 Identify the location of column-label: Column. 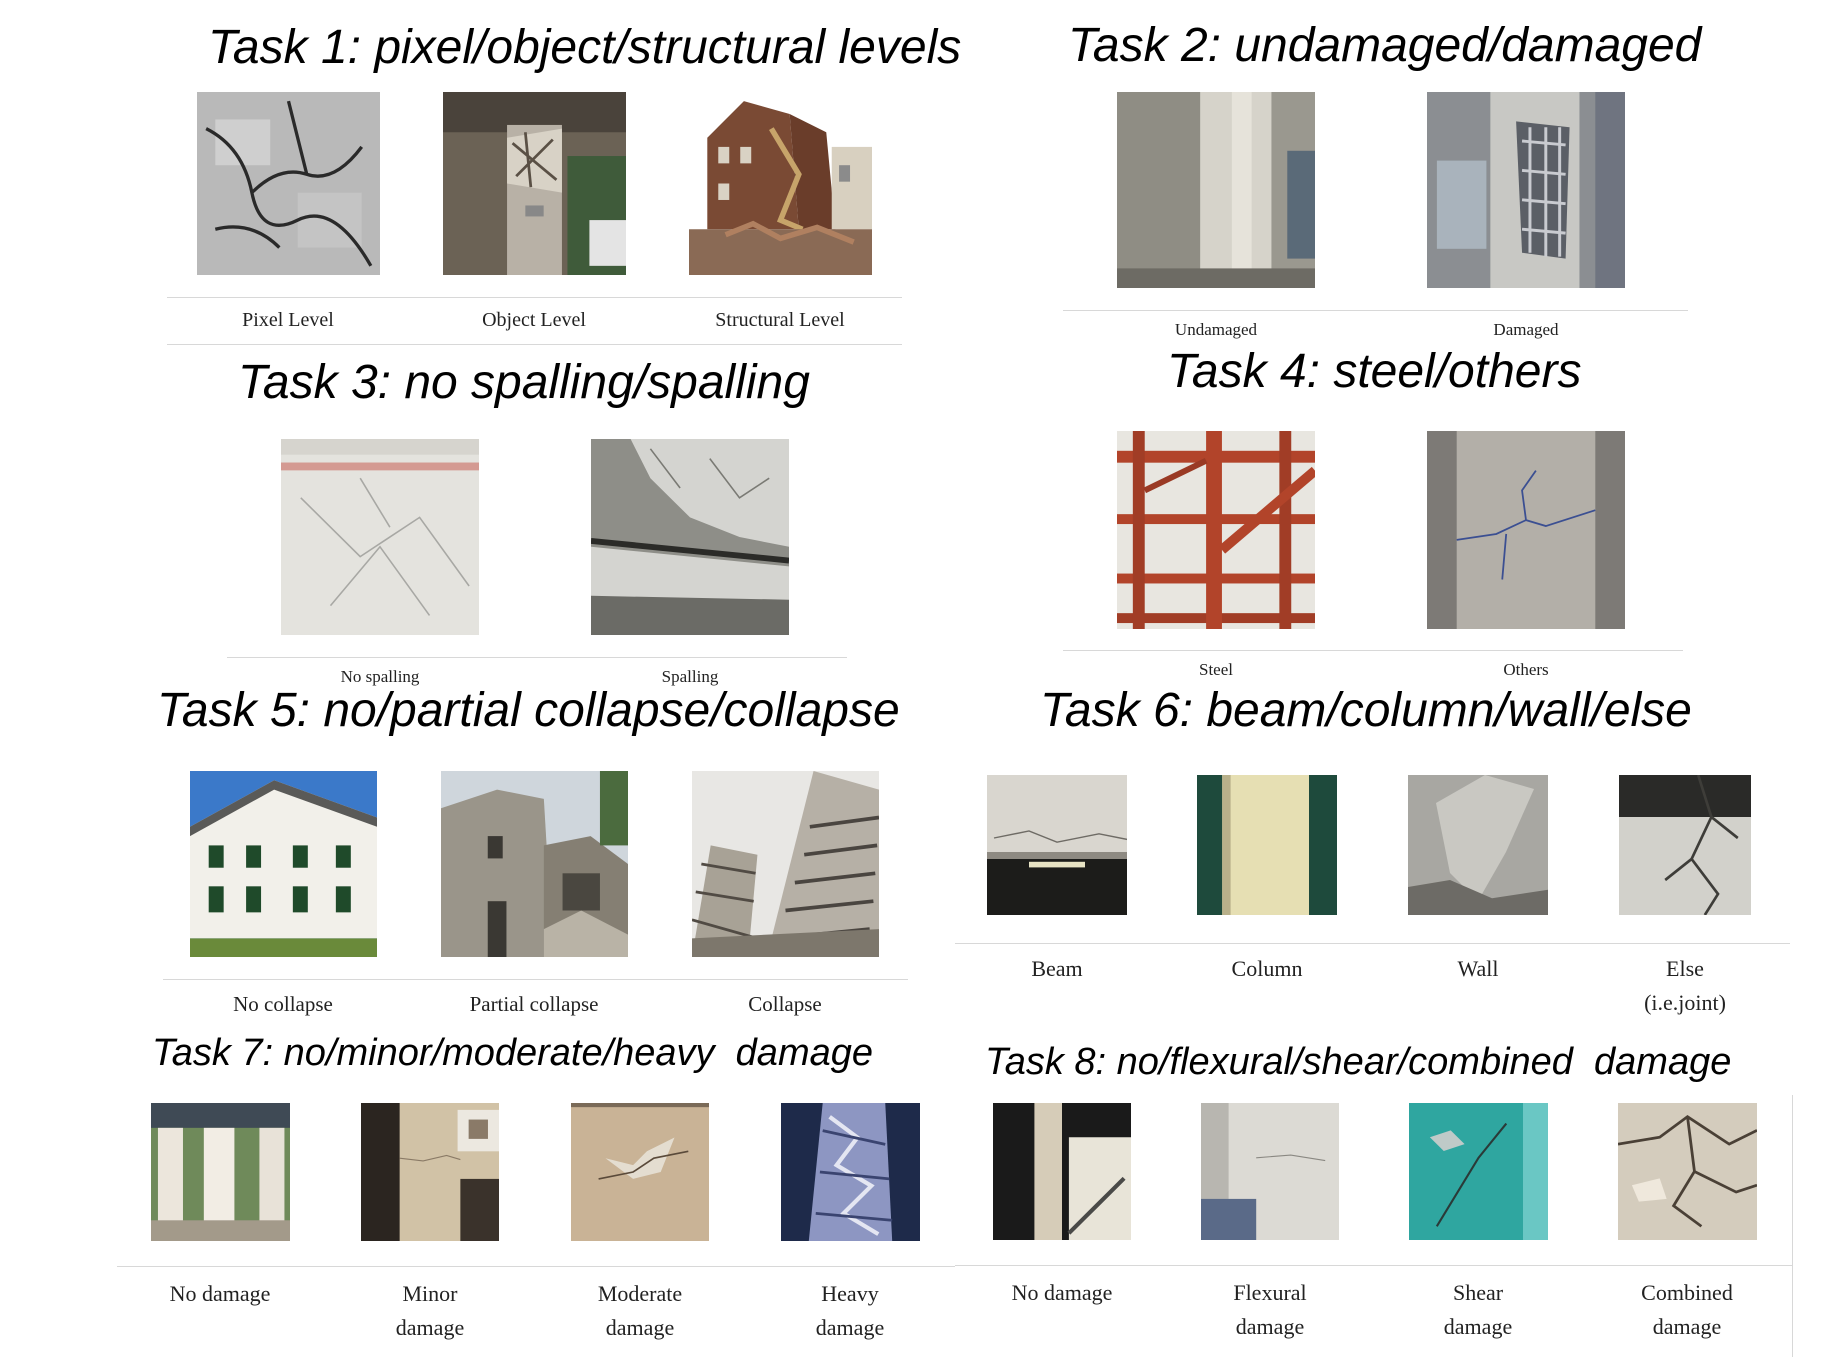
(1267, 968).